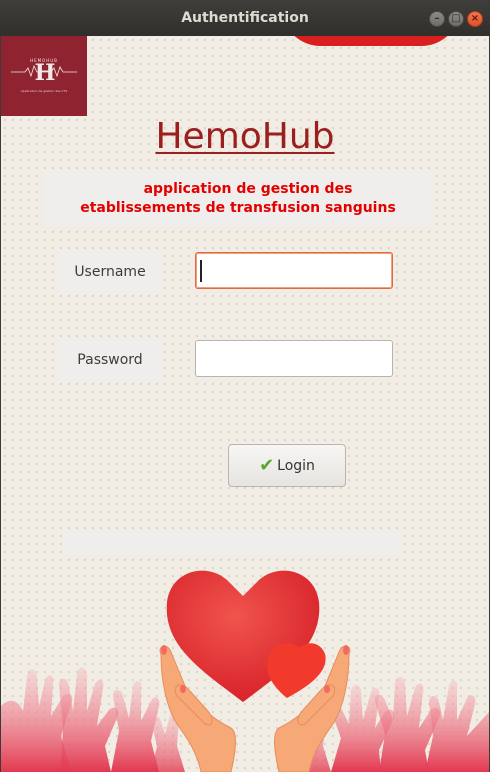 This screenshot has height=772, width=490. Describe the element at coordinates (475, 19) in the screenshot. I see `close-button: ×` at that location.